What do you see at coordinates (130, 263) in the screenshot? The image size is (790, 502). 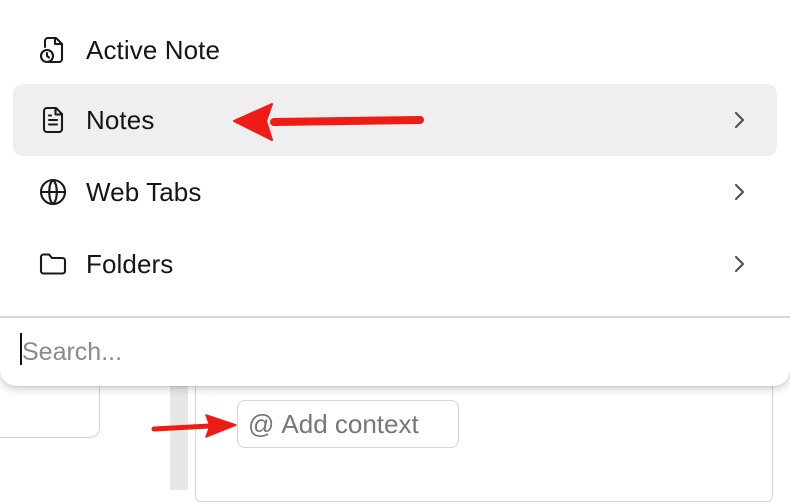 I see `menu-item-label: Folders` at bounding box center [130, 263].